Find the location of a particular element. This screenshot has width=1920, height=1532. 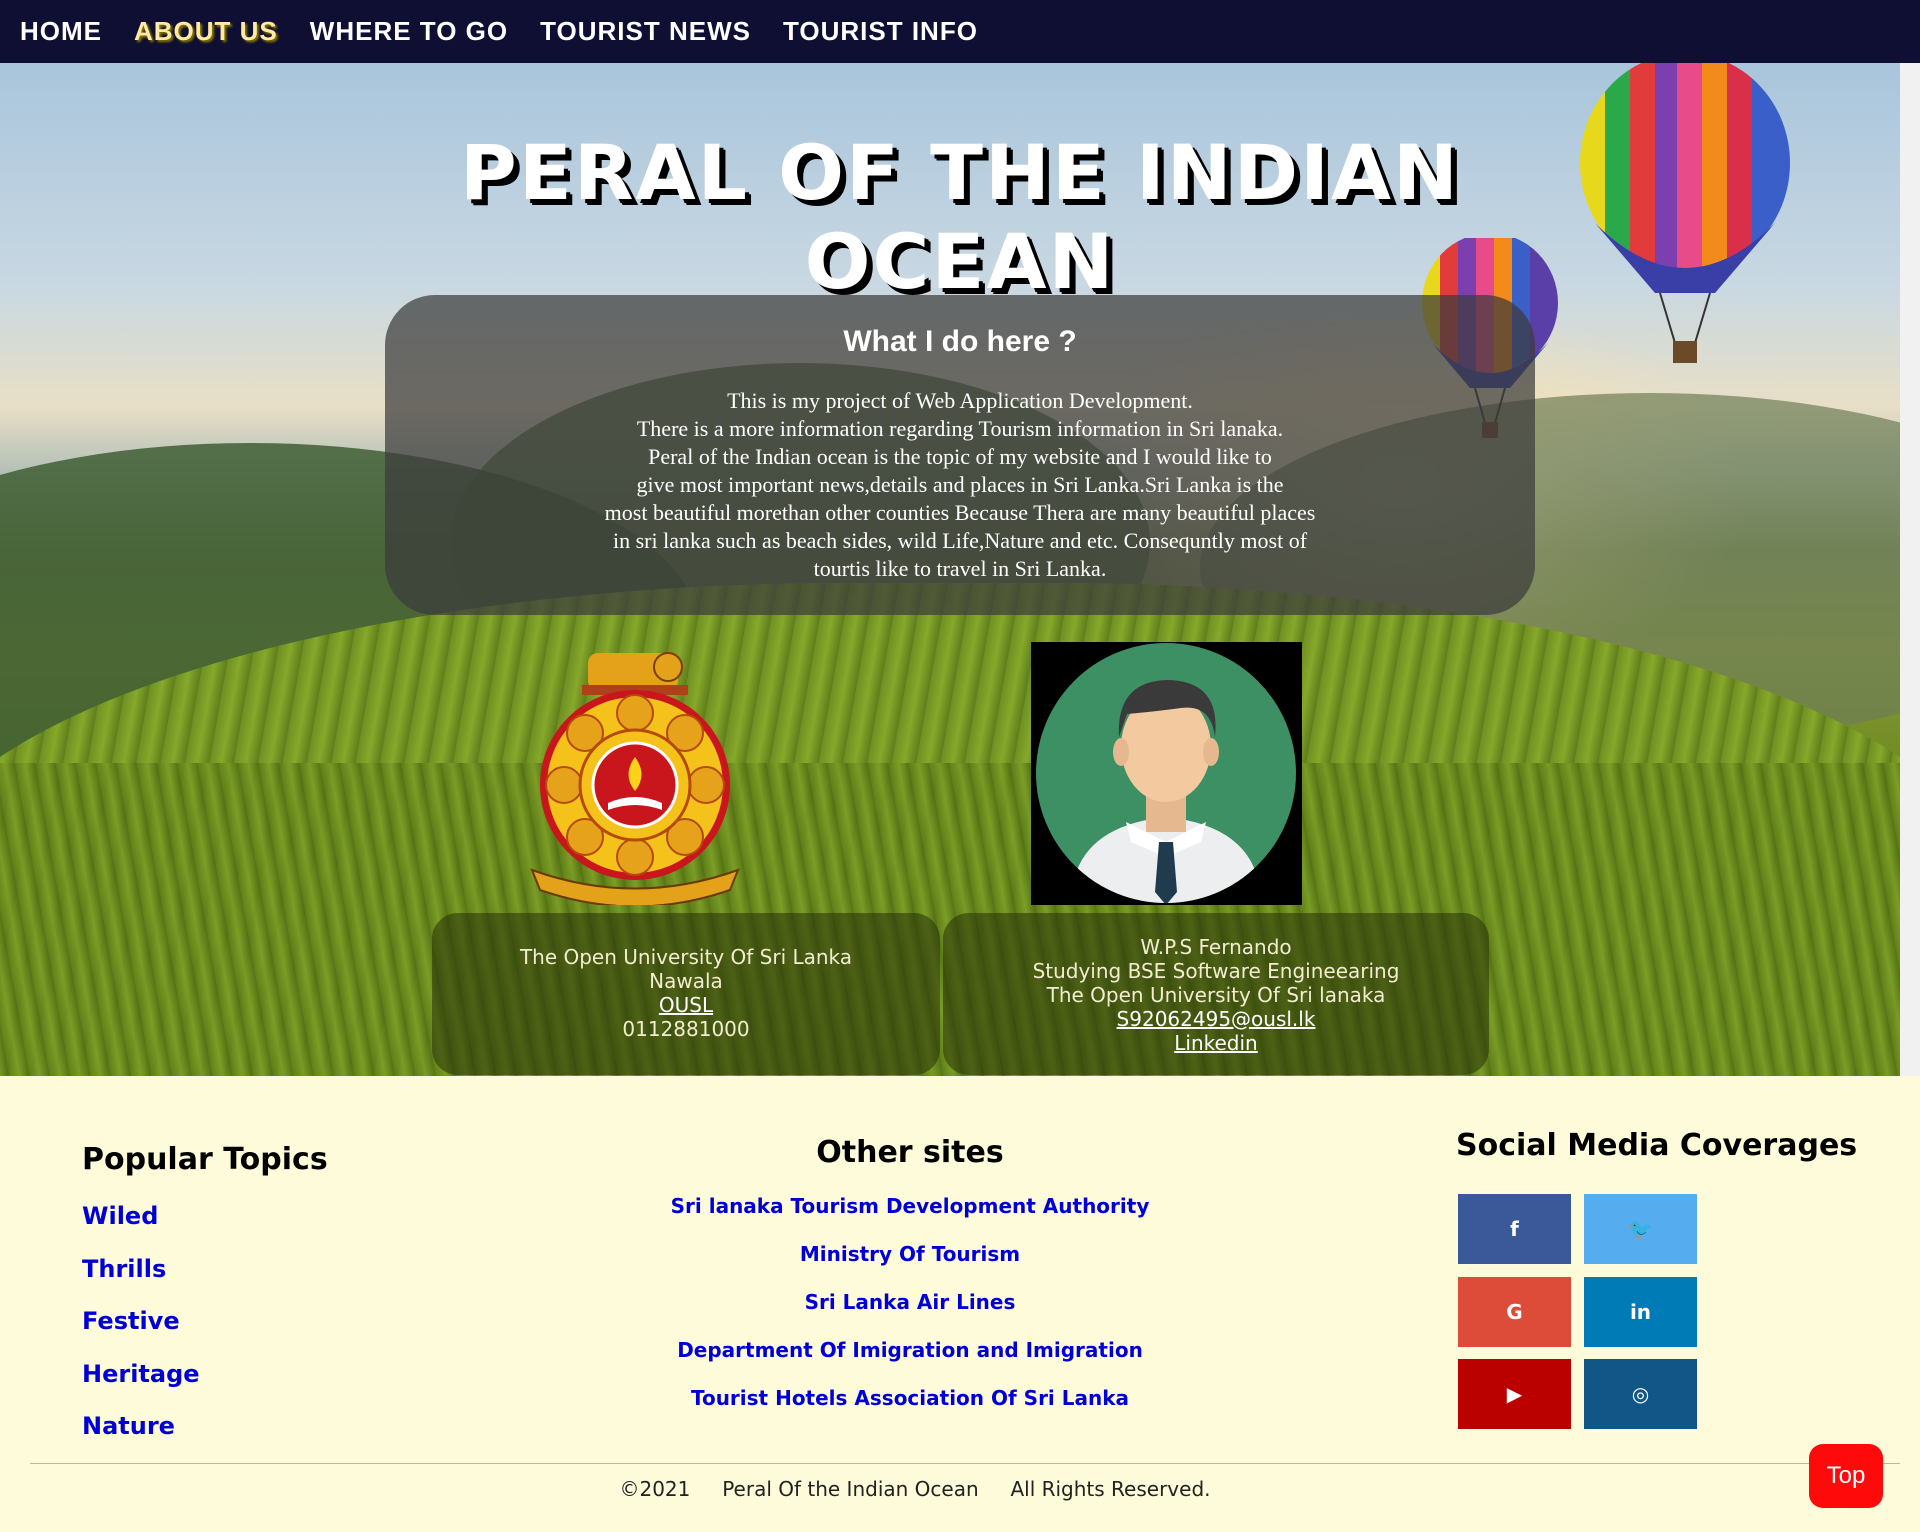

nav-tourist-news: TOURIST NEWS is located at coordinates (645, 31).